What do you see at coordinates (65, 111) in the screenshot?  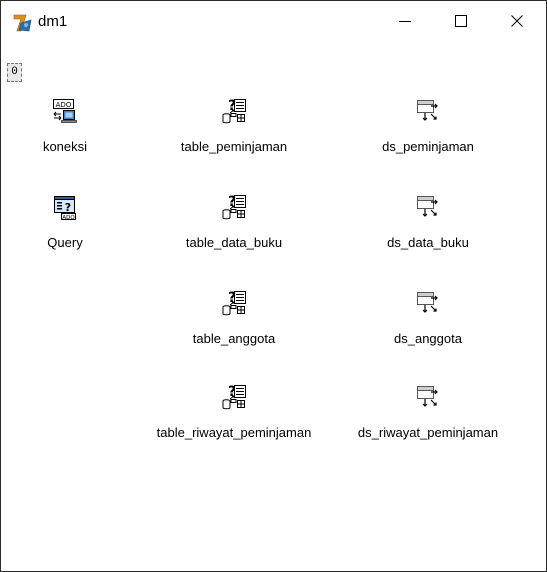 I see `ado-connection-icon: ADO` at bounding box center [65, 111].